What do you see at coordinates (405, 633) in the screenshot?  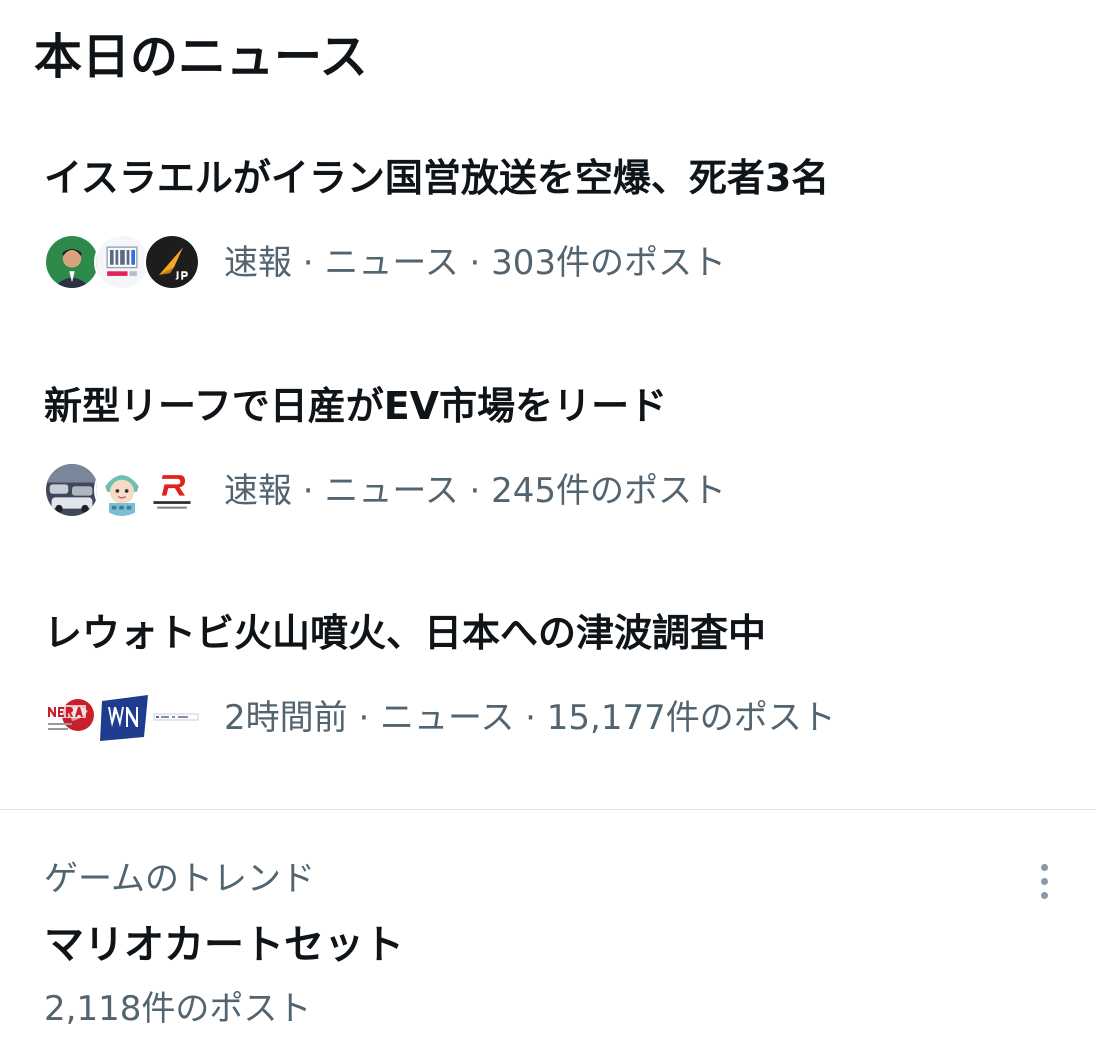 I see `news-headline: レウォトビ火山噴火、日本への津波調査中` at bounding box center [405, 633].